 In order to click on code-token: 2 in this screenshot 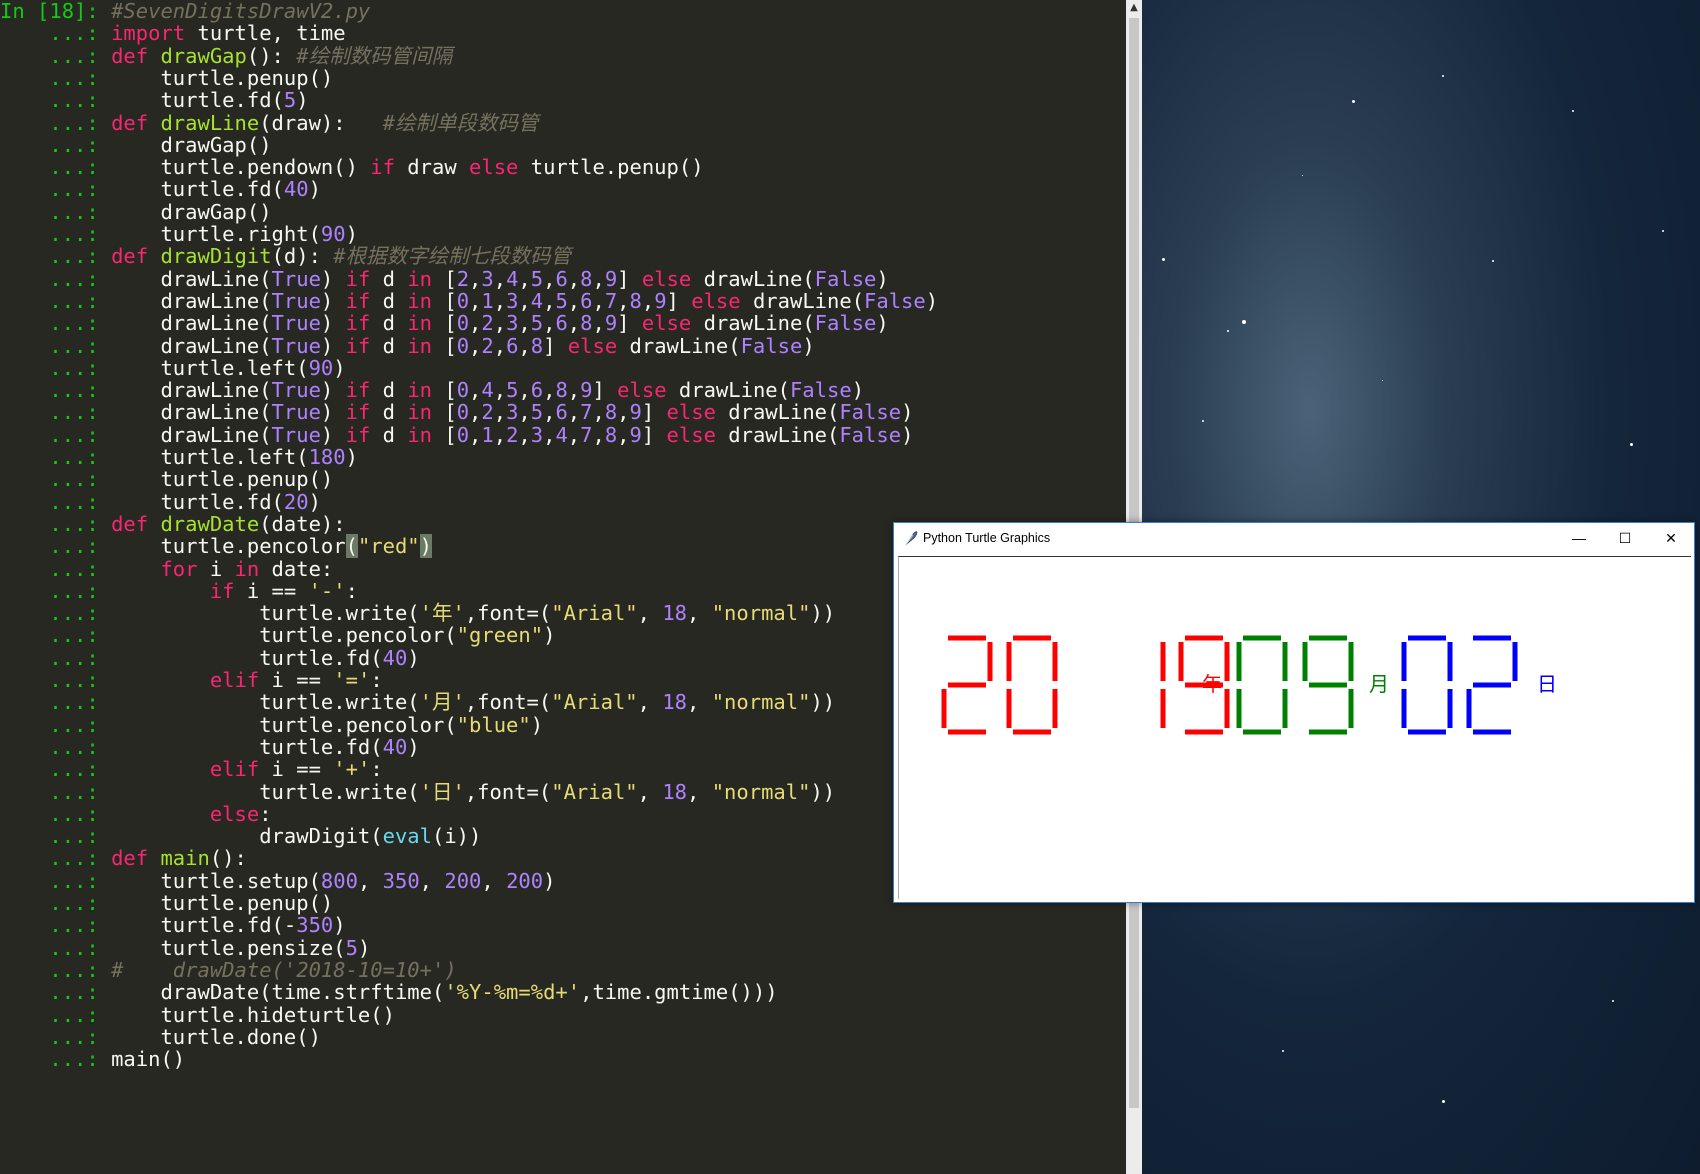, I will do `click(463, 278)`.